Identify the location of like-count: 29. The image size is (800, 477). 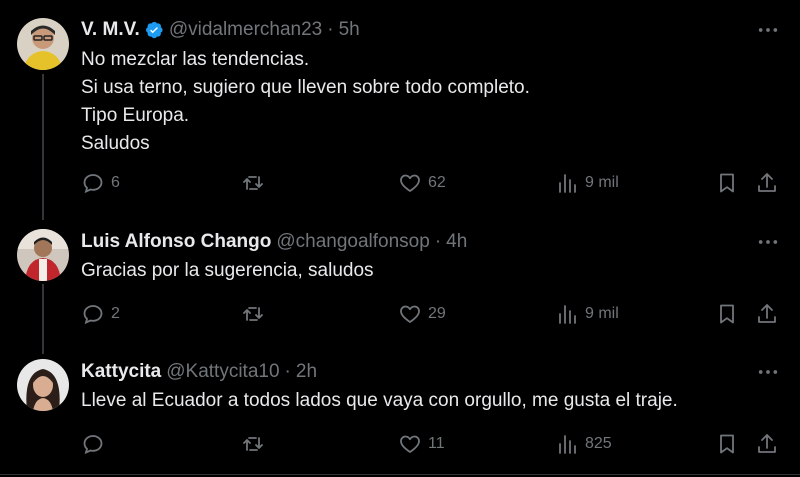
(437, 313).